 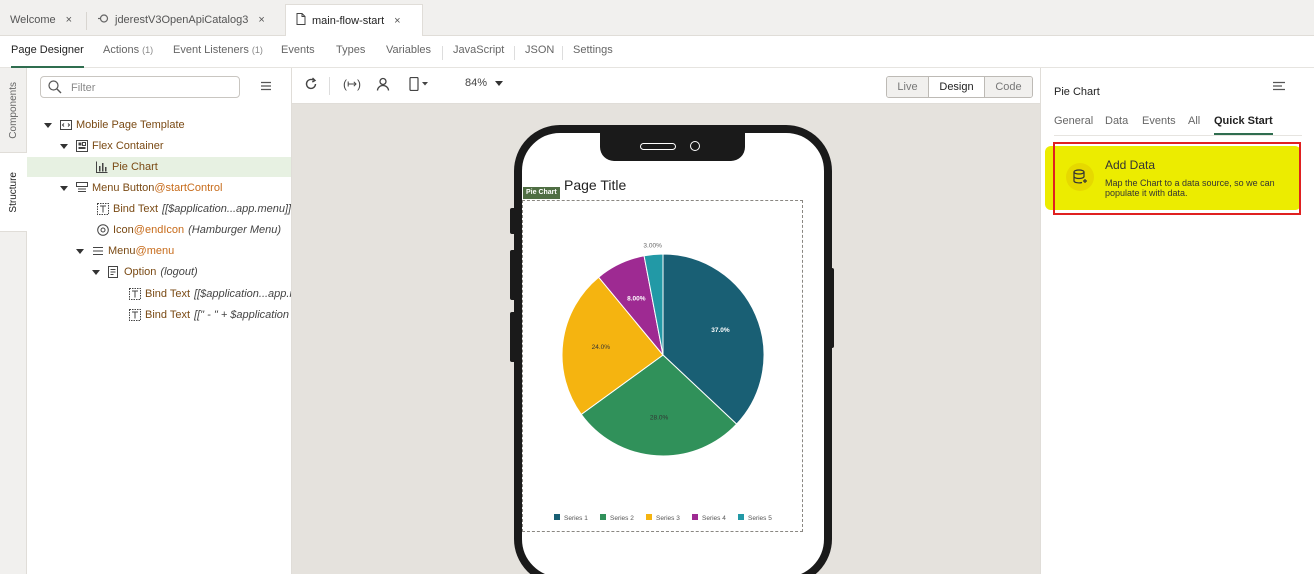 What do you see at coordinates (122, 251) in the screenshot?
I see `tree-item-label: Menu` at bounding box center [122, 251].